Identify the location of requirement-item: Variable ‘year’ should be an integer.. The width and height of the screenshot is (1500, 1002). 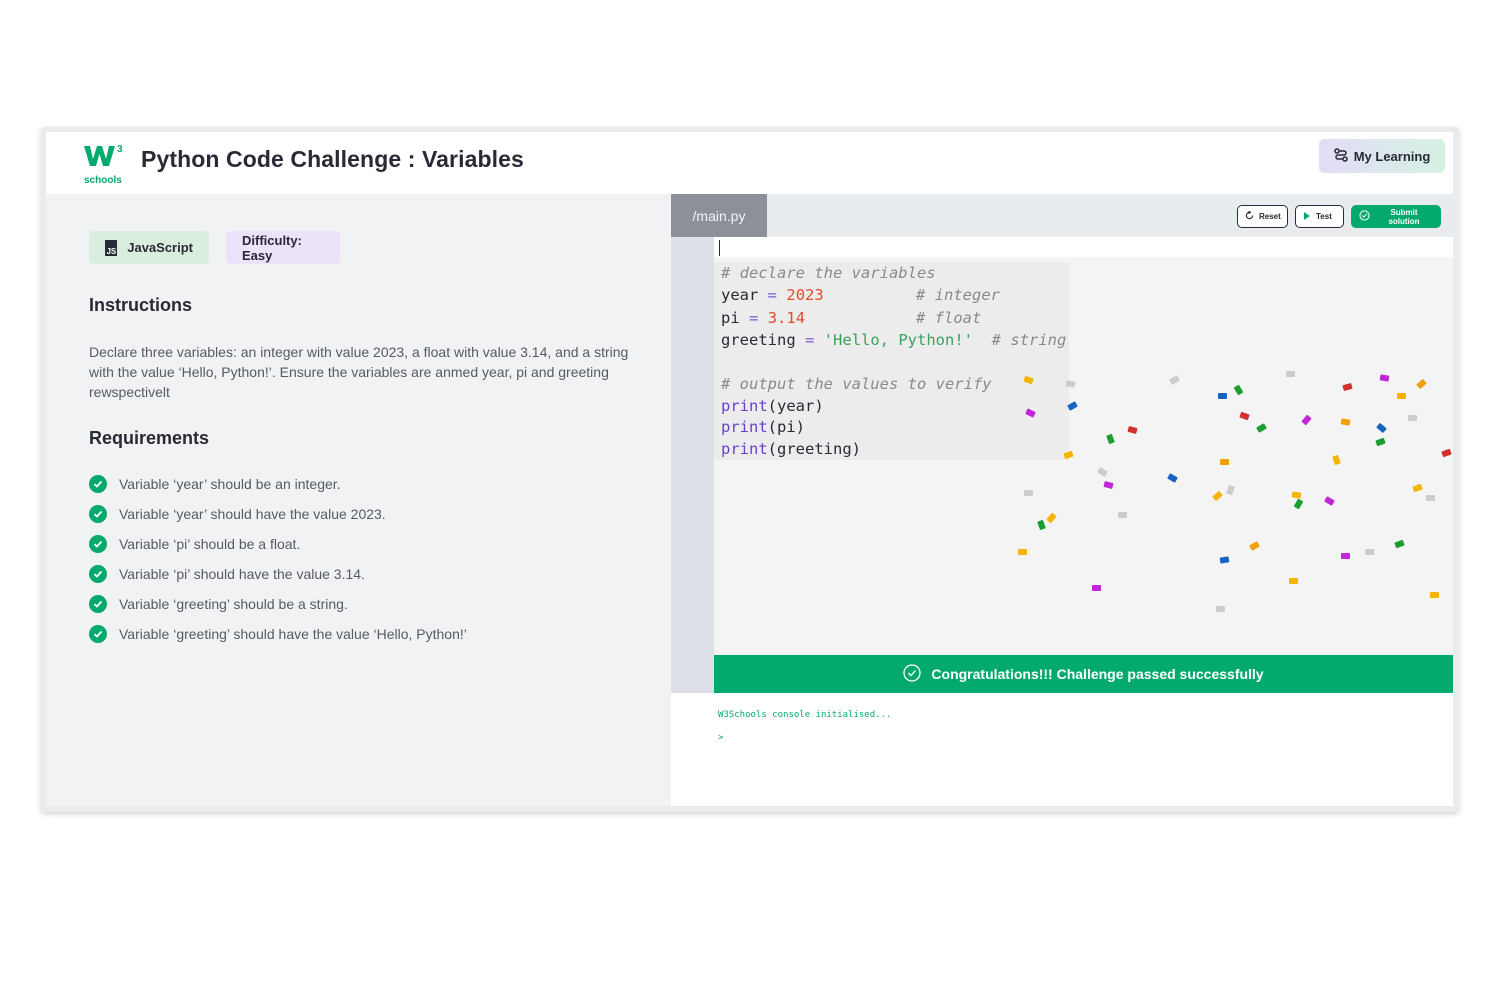
(278, 484).